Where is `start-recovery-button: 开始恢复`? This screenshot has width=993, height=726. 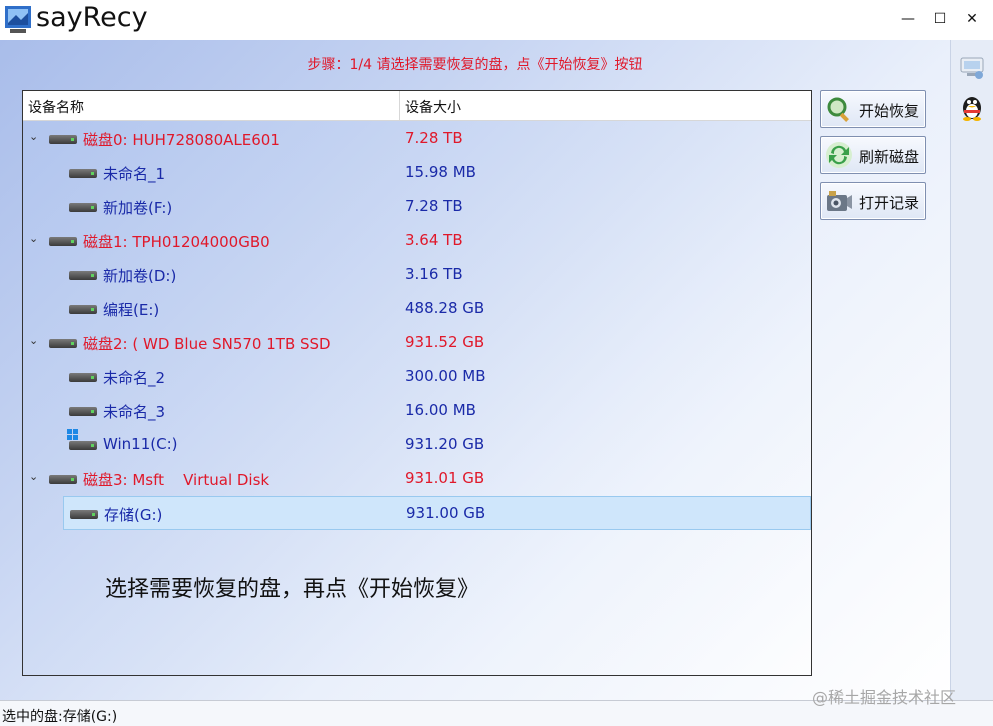
start-recovery-button: 开始恢复 is located at coordinates (873, 109).